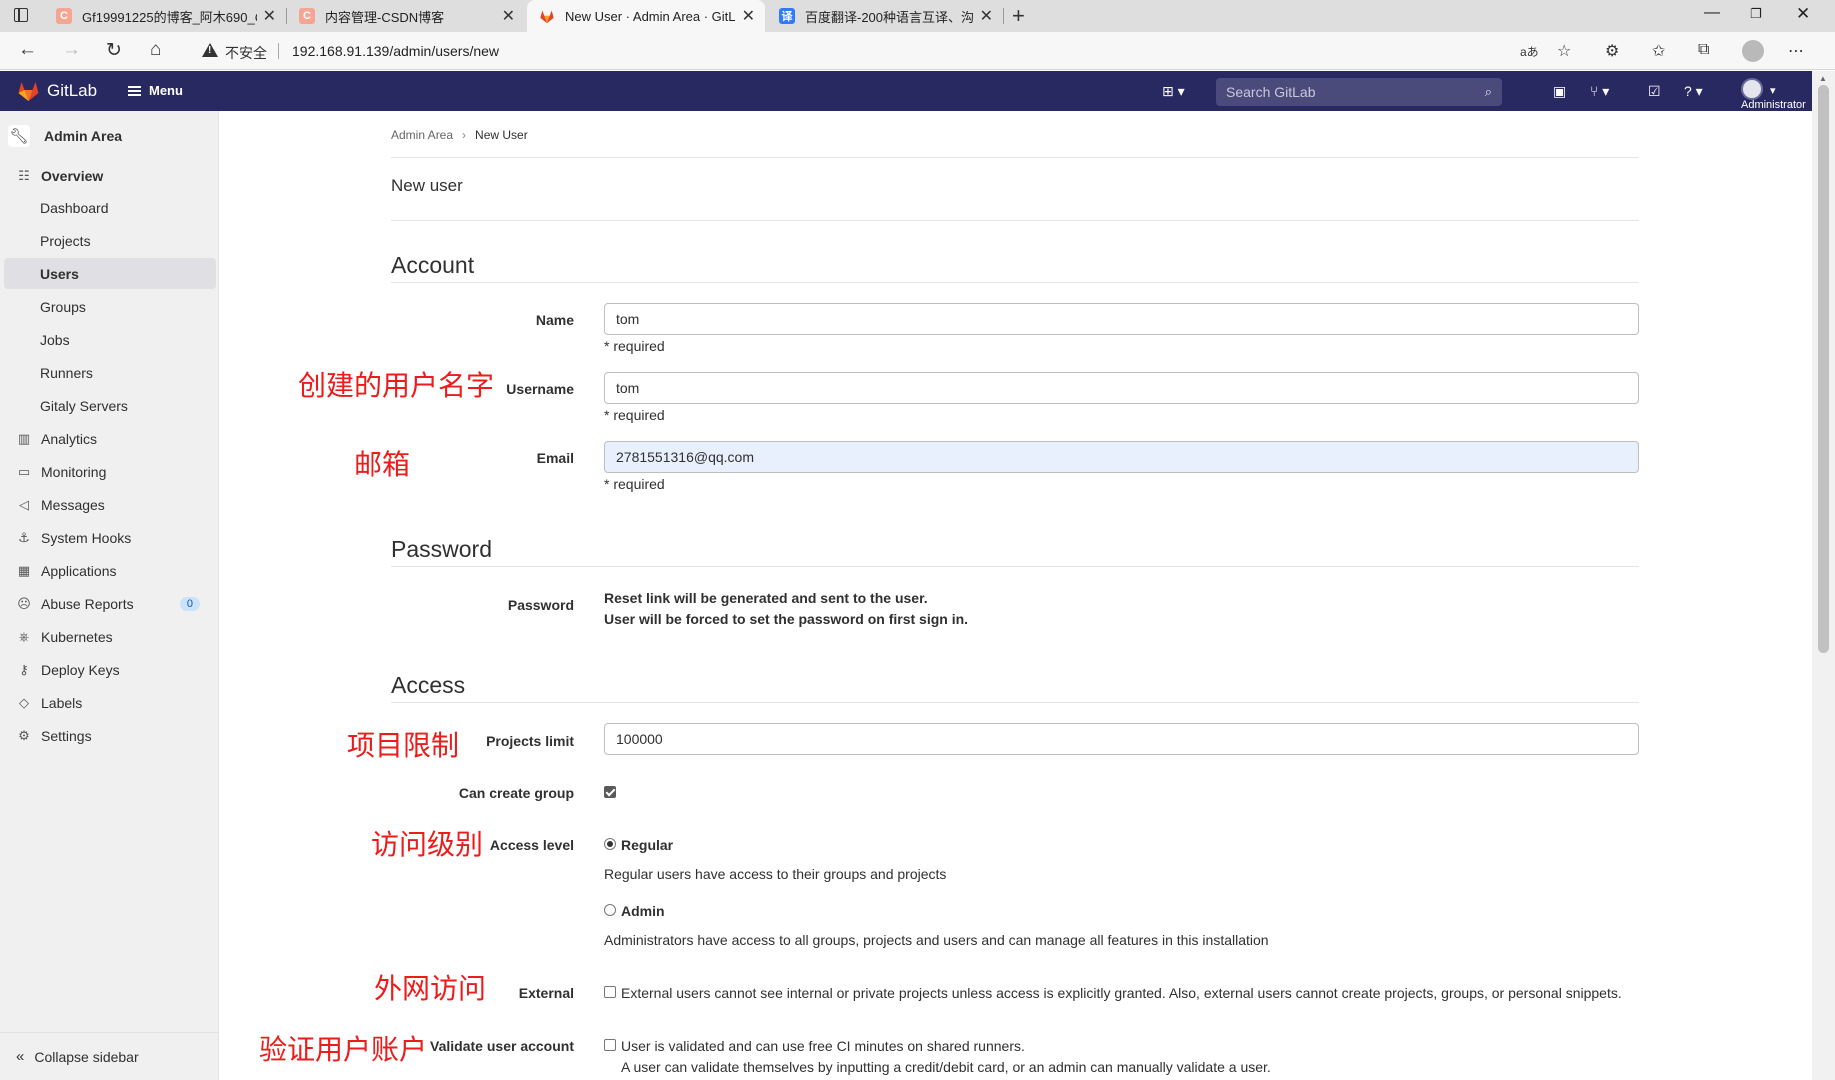 This screenshot has height=1080, width=1835. Describe the element at coordinates (110, 175) in the screenshot. I see `sidebar-item-overview: ☷ Overview` at that location.